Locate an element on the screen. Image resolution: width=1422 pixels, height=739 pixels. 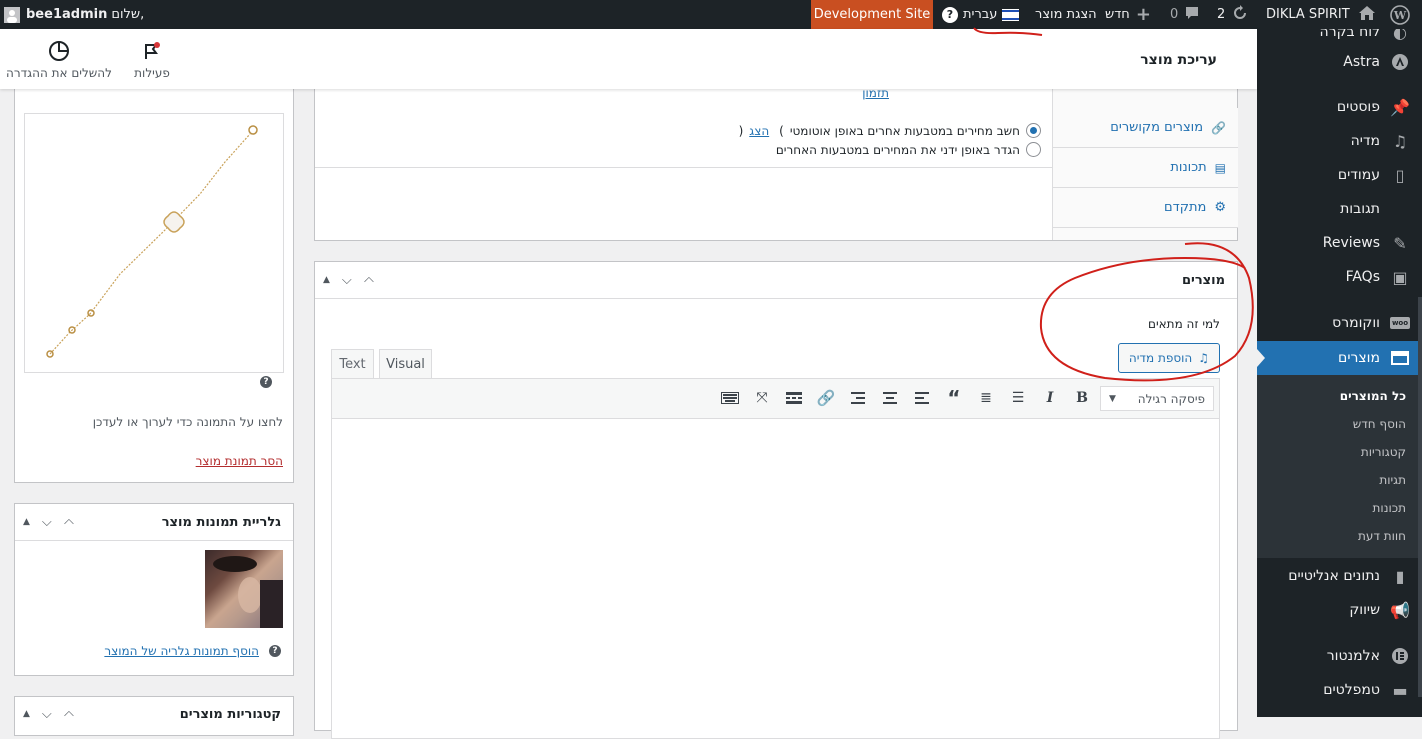
menu-woocommerce: ווקומרס woo is located at coordinates (1339, 323).